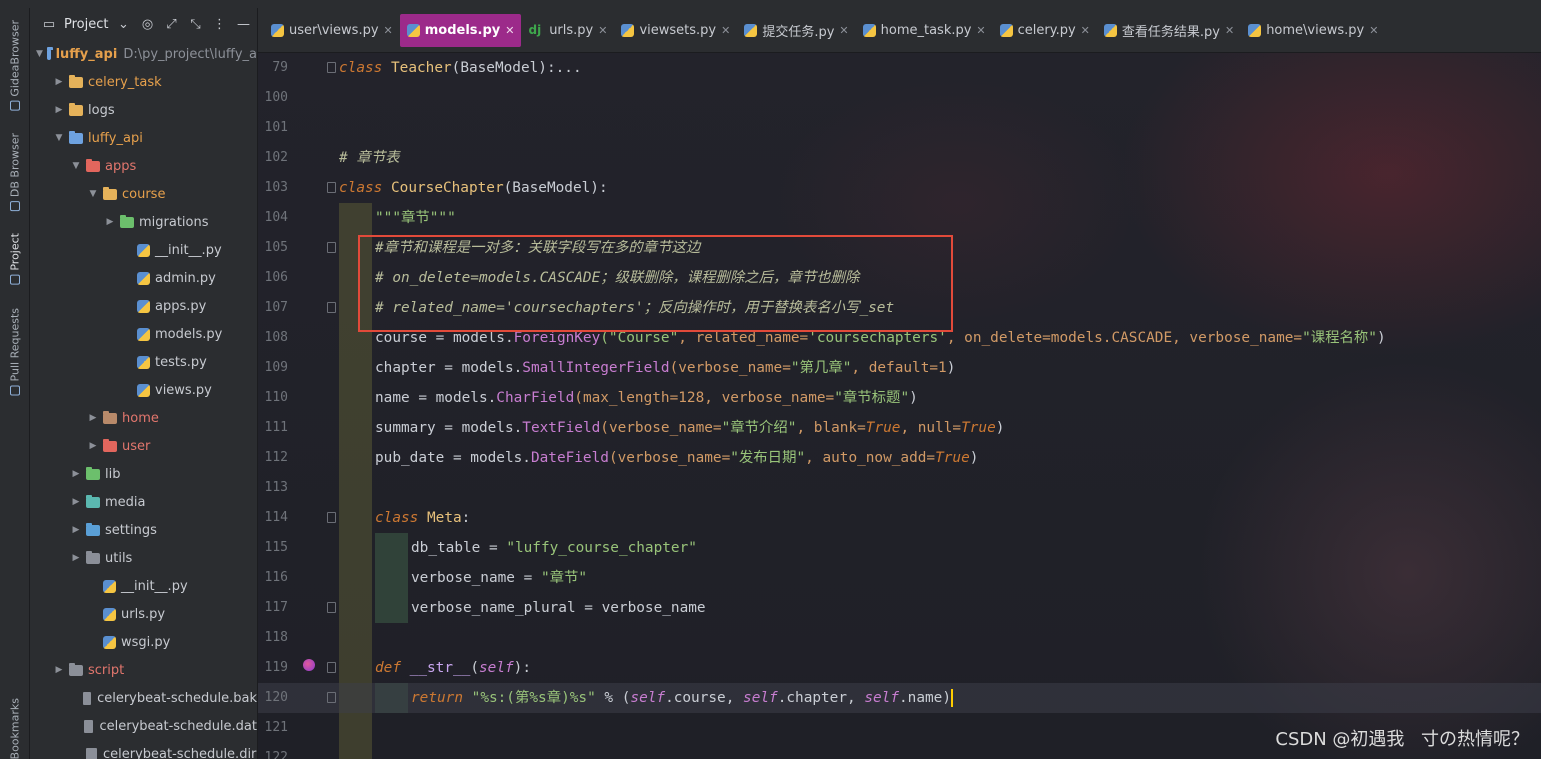 The image size is (1541, 759). What do you see at coordinates (460, 30) in the screenshot?
I see `editor-tab: models.py ✕` at bounding box center [460, 30].